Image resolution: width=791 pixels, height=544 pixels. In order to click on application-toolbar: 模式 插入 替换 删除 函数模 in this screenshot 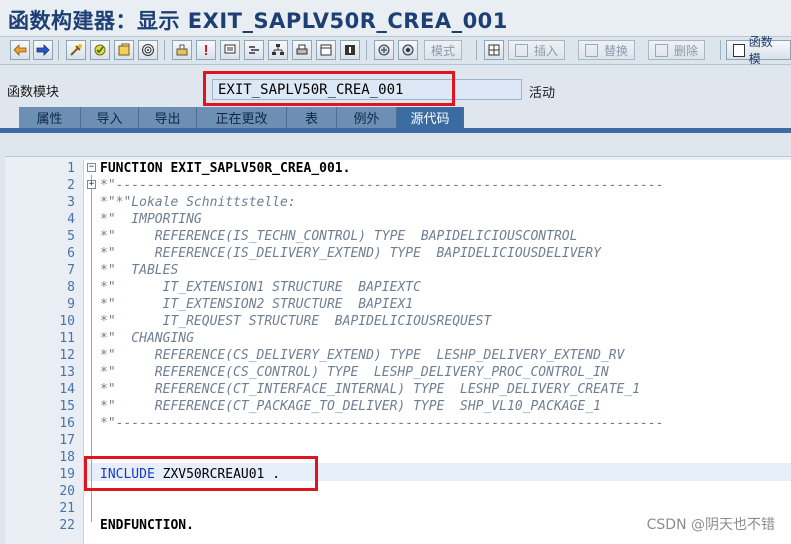, I will do `click(395, 50)`.